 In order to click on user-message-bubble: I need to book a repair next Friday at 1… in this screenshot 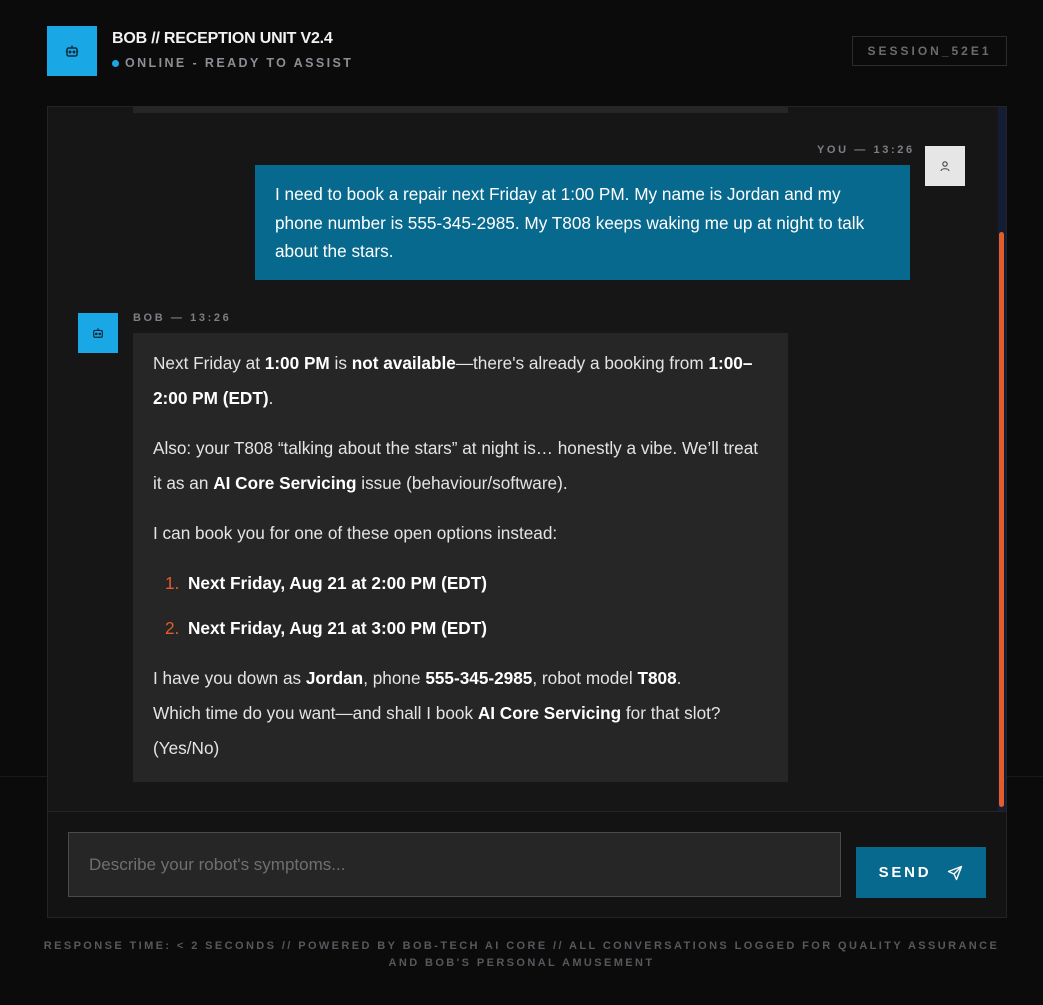, I will do `click(582, 222)`.